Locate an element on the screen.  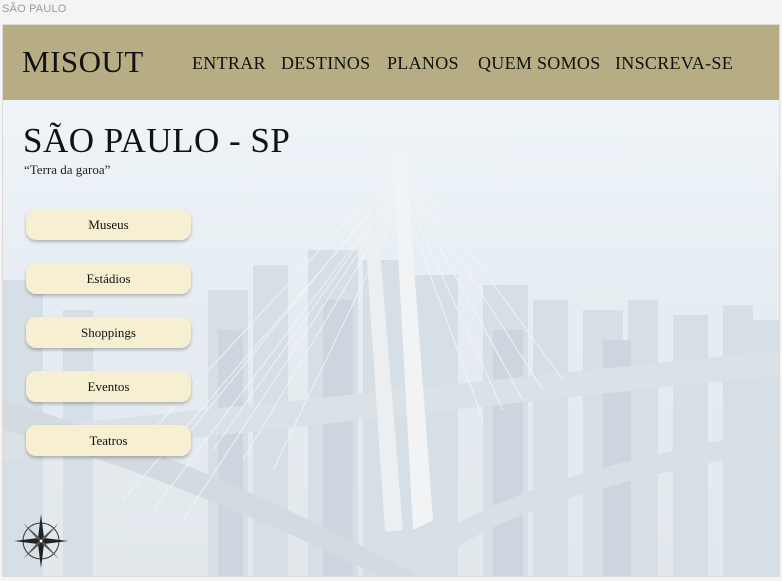
nav-entrar: ENTRAR is located at coordinates (229, 63).